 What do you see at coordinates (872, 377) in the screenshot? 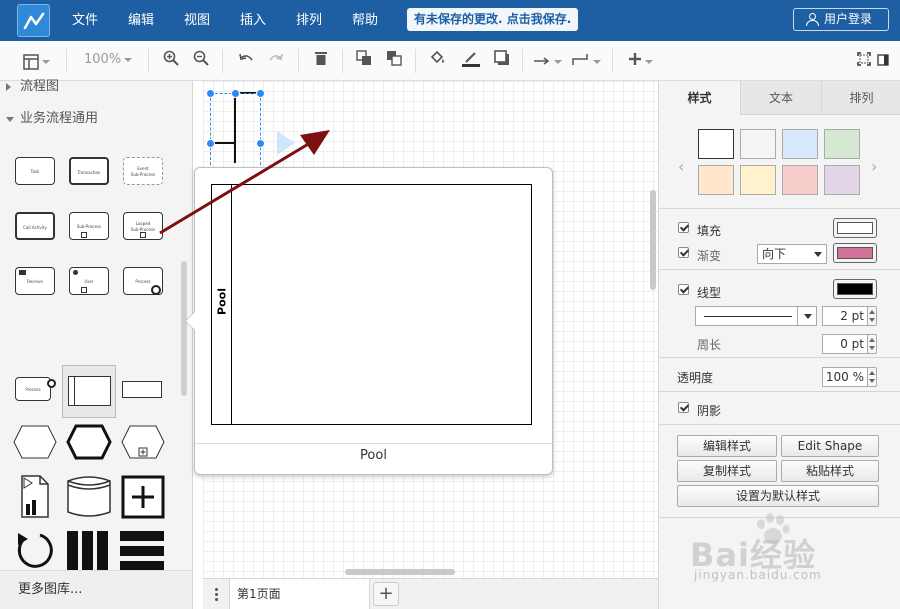
I see `opacity-stepper` at bounding box center [872, 377].